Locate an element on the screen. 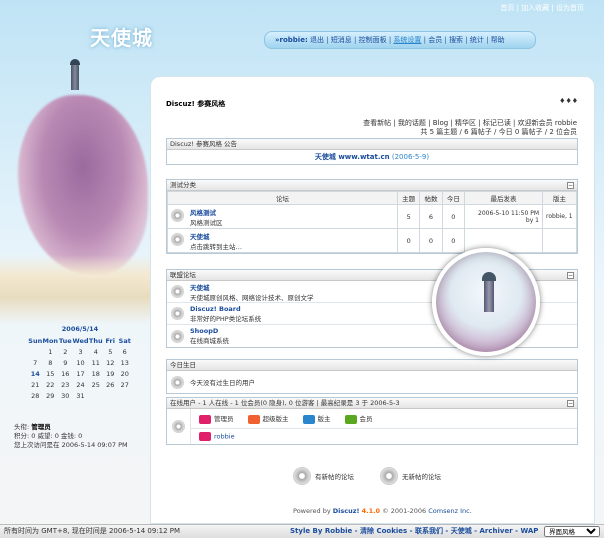  nav-members: 会员 is located at coordinates (435, 40).